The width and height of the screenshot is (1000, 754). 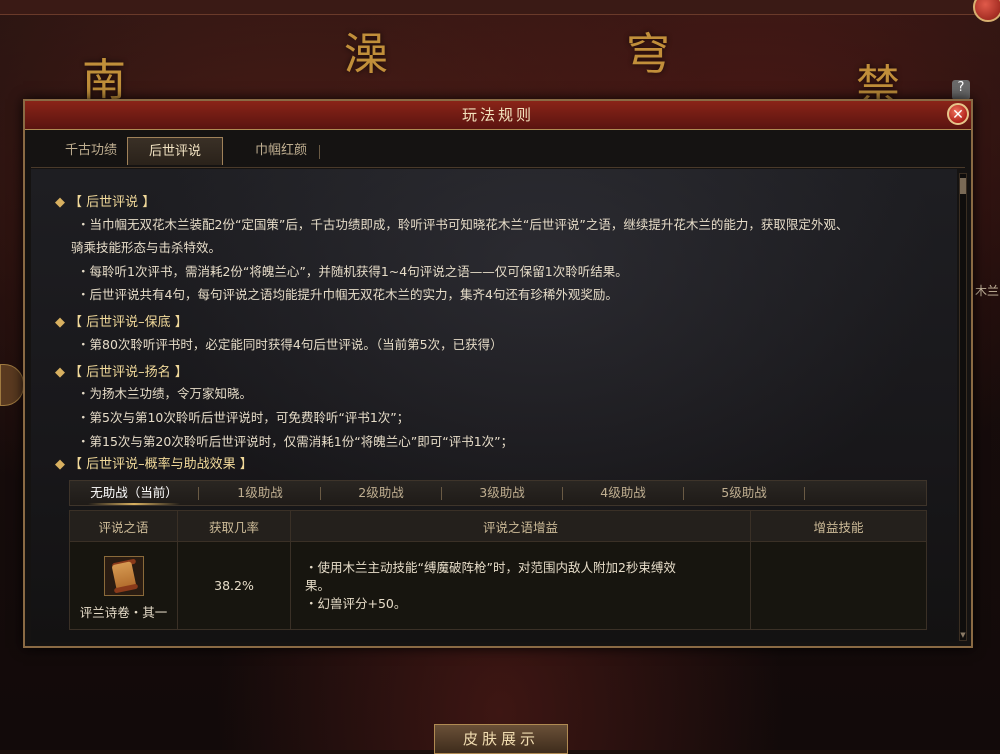 What do you see at coordinates (838, 585) in the screenshot?
I see `skill-cell` at bounding box center [838, 585].